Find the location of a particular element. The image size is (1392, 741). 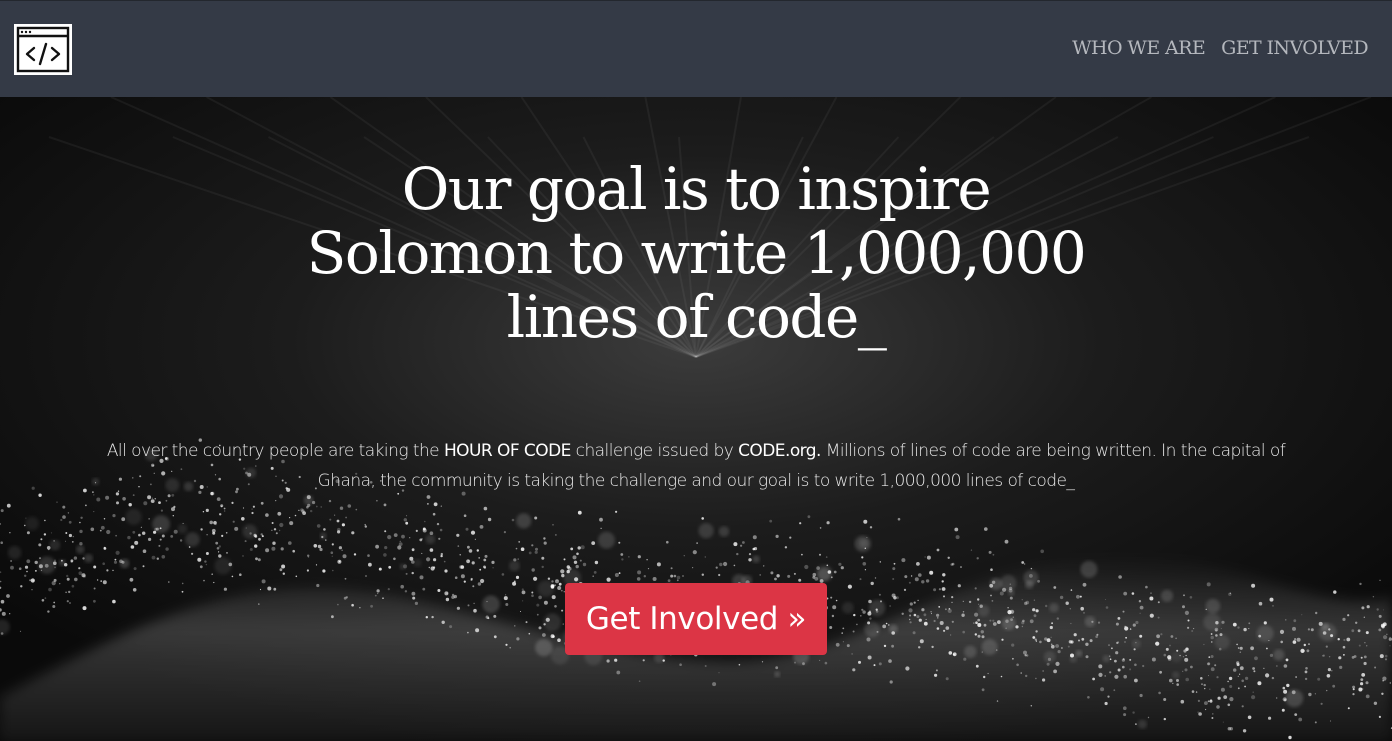

logo-link is located at coordinates (43, 49).